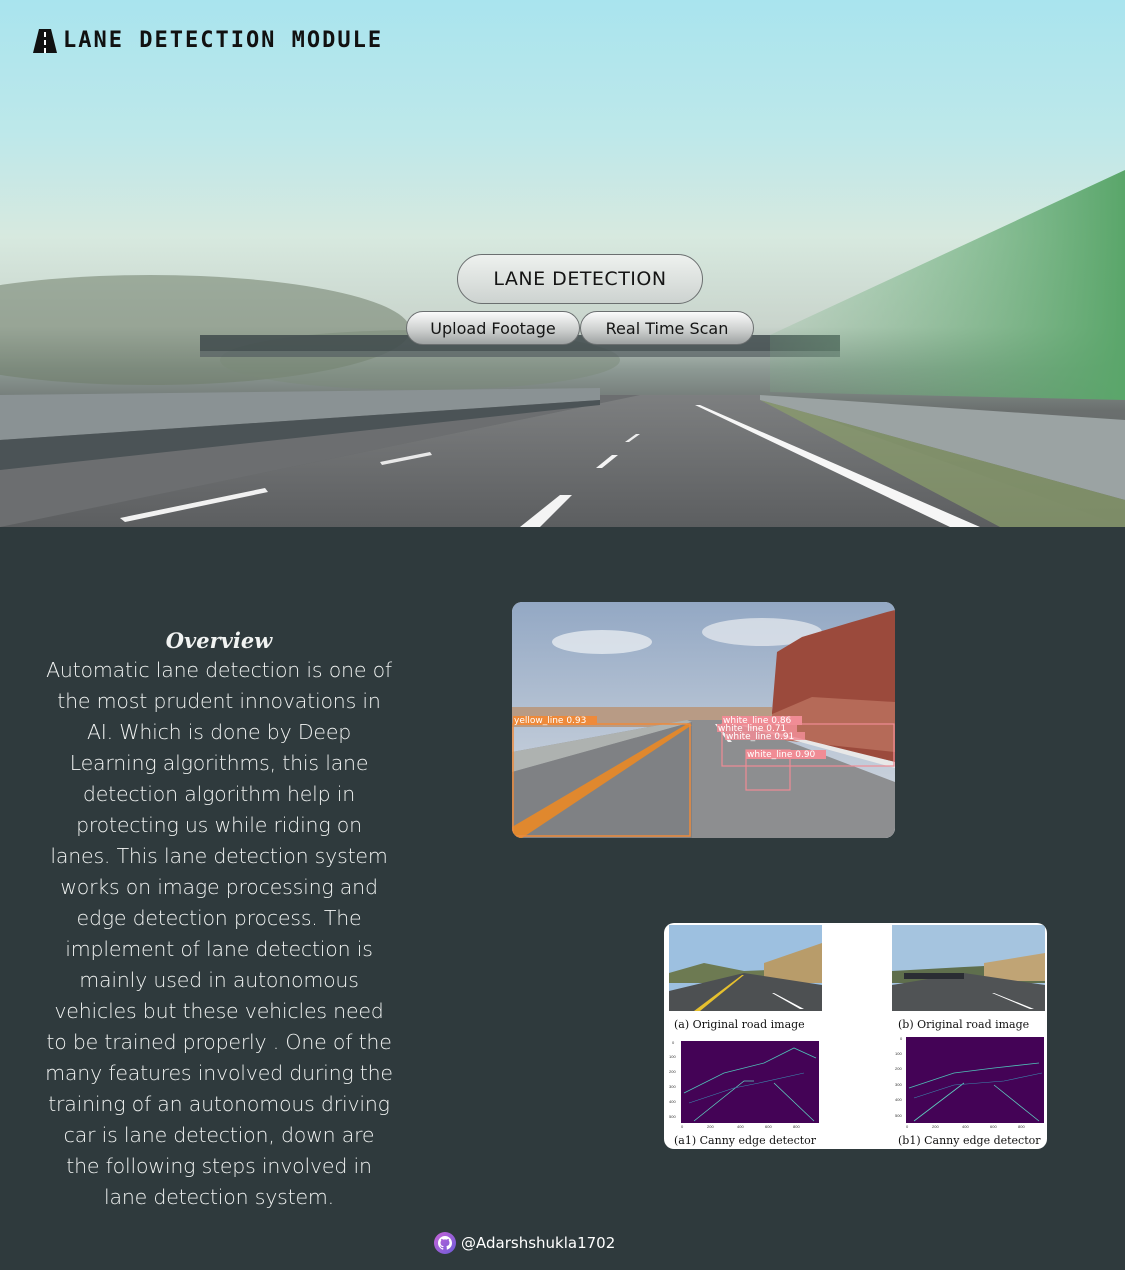 The height and width of the screenshot is (1270, 1125). Describe the element at coordinates (223, 40) in the screenshot. I see `app-title: Lane Detection Module` at that location.